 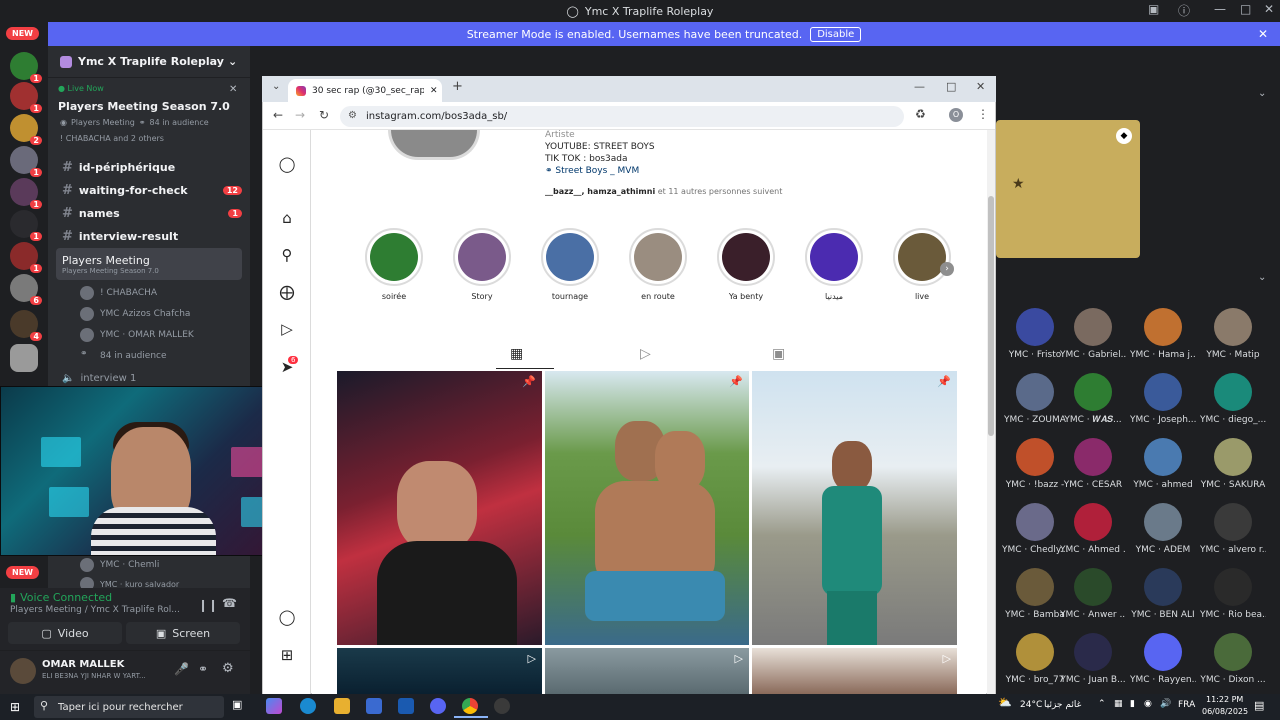 I want to click on story-highlight: soirée, so click(x=394, y=264).